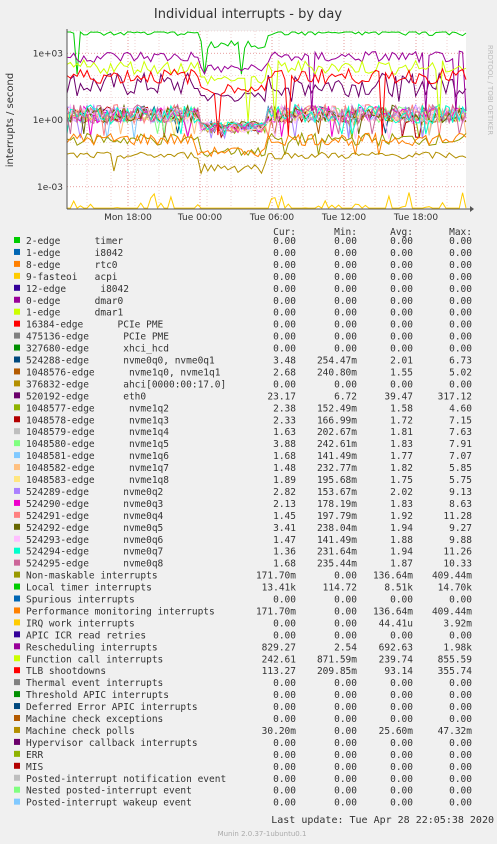 The height and width of the screenshot is (844, 497). Describe the element at coordinates (401, 516) in the screenshot. I see `legend-value-avg: 1.92` at that location.